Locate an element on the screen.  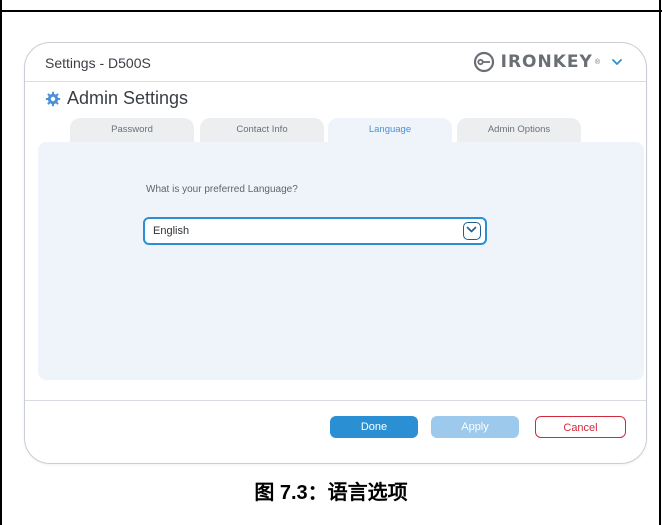
page-title: Admin Settings is located at coordinates (128, 98).